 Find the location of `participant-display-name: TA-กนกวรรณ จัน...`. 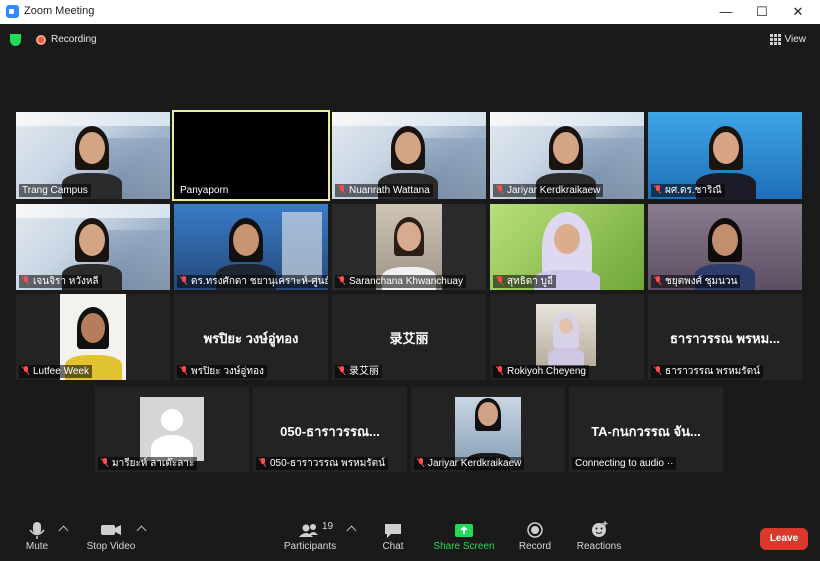

participant-display-name: TA-กนกวรรณ จัน... is located at coordinates (646, 431).